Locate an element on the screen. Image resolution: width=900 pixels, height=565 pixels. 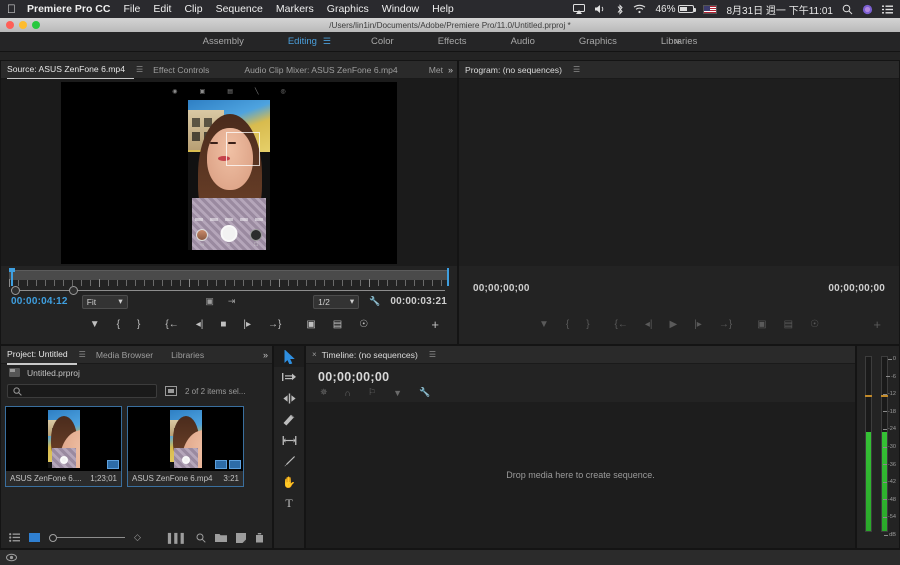
menu-graphics: Graphics is located at coordinates (348, 9).